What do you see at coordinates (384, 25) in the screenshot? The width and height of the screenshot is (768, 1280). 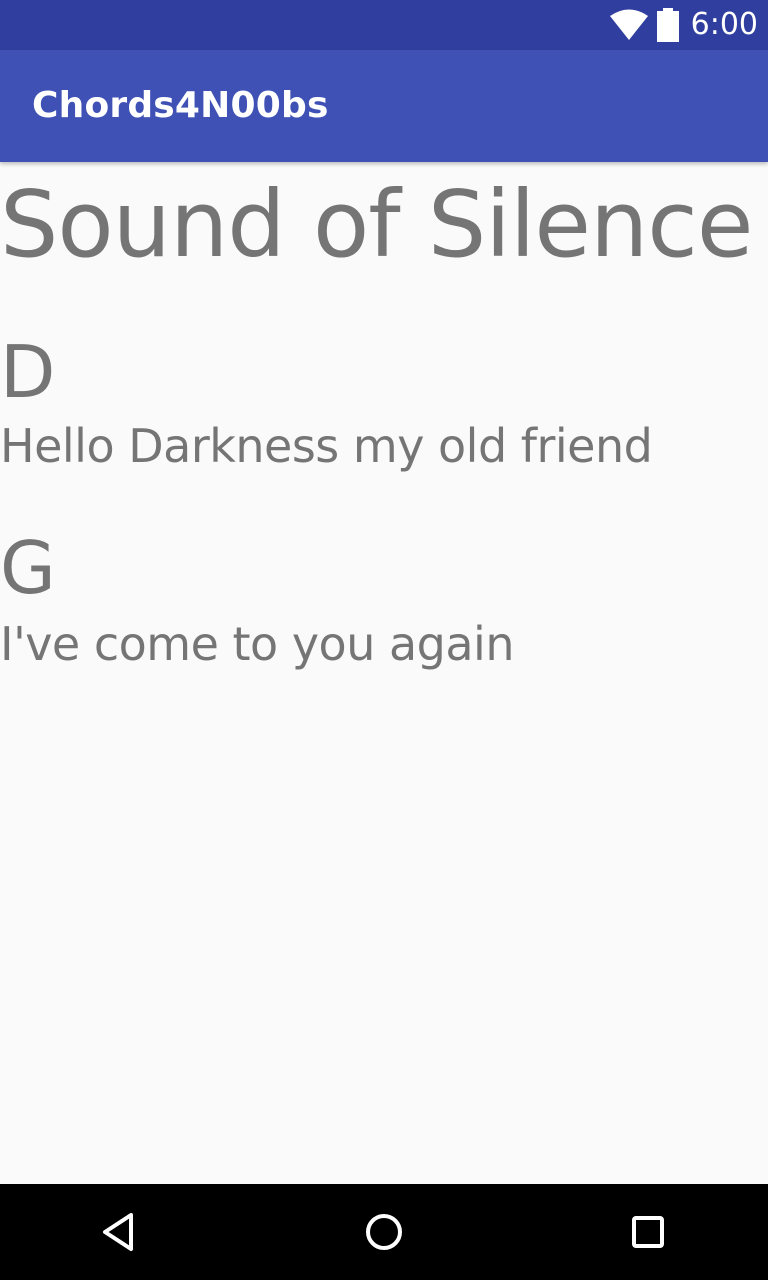 I see `status-bar: 6:00` at bounding box center [384, 25].